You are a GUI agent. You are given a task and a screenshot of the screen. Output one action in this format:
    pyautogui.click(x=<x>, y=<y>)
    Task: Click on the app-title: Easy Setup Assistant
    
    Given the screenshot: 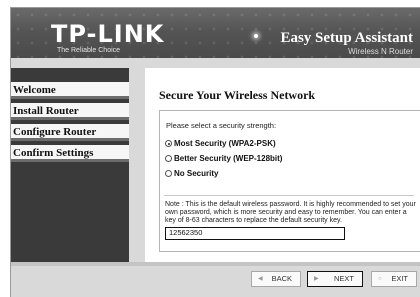 What is the action you would take?
    pyautogui.click(x=346, y=38)
    